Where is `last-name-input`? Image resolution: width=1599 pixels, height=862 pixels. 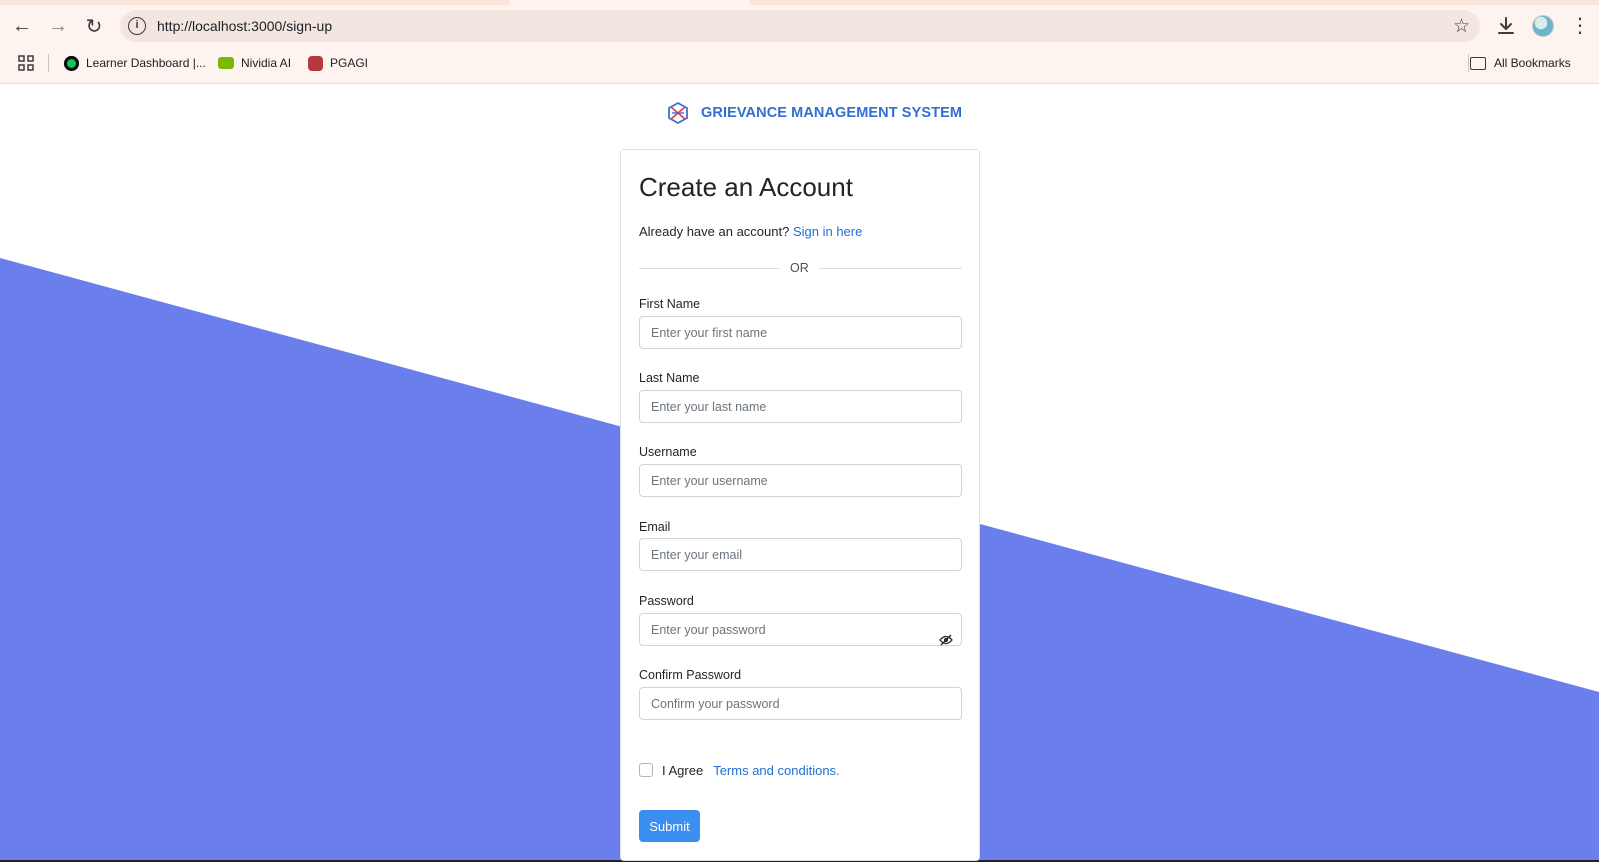 last-name-input is located at coordinates (800, 406).